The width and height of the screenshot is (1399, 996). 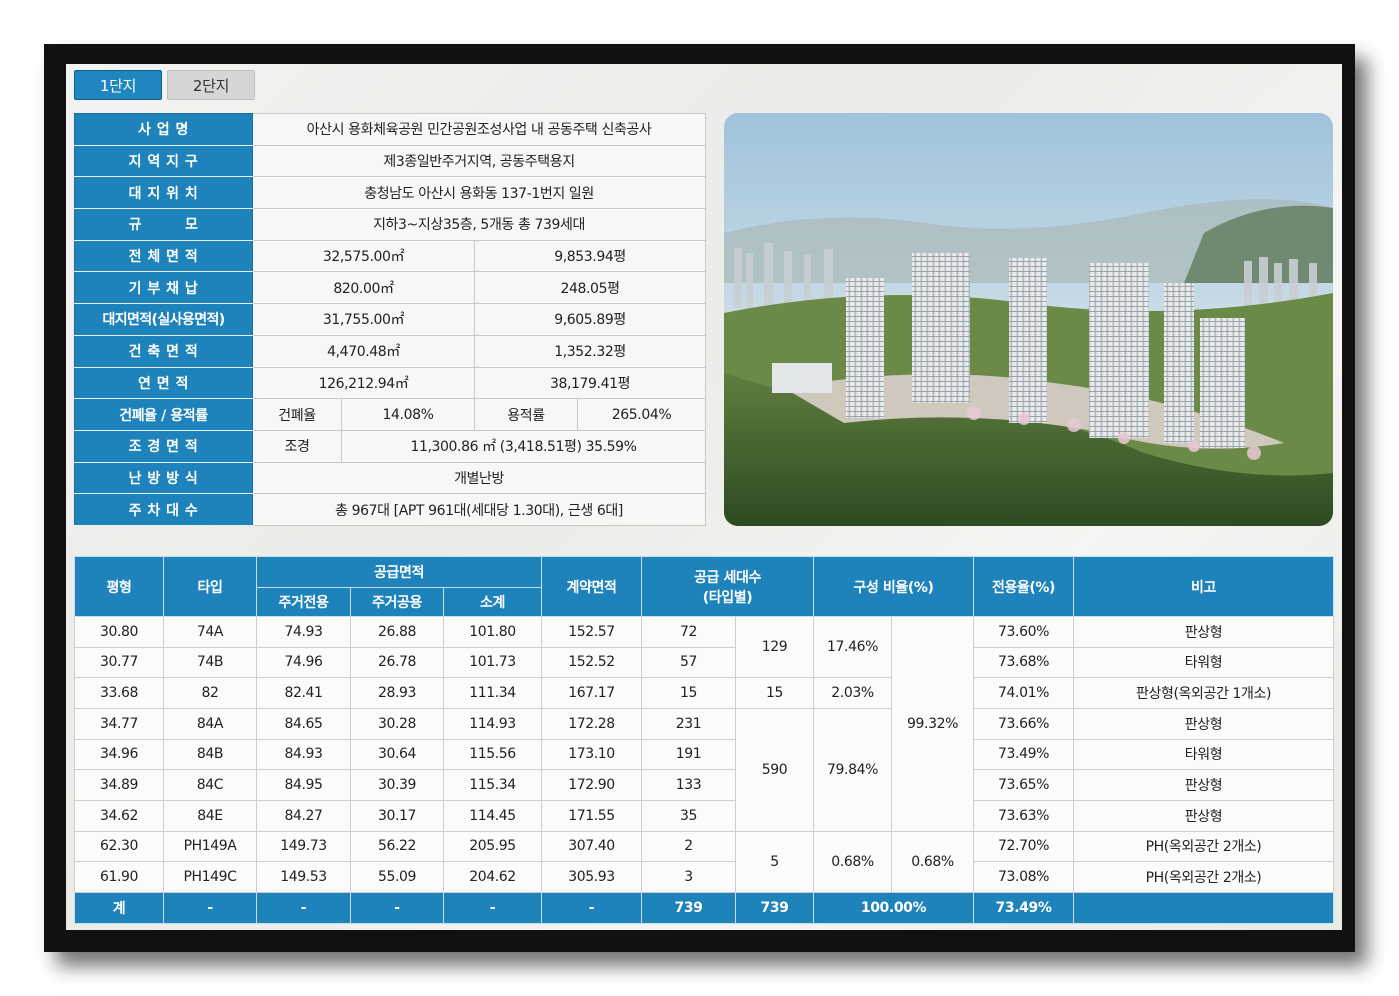 I want to click on bcr-label: 건폐율, so click(x=297, y=414).